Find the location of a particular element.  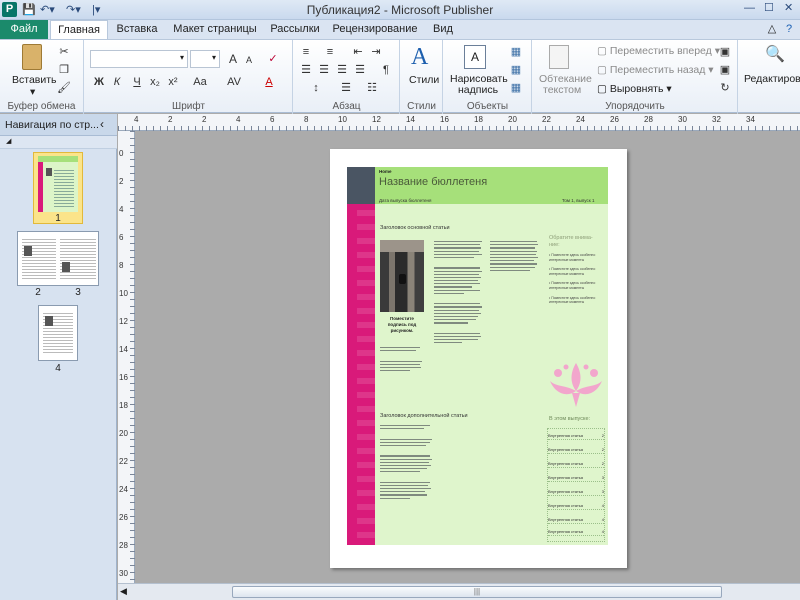

grow-font-icon: A is located at coordinates (233, 59).